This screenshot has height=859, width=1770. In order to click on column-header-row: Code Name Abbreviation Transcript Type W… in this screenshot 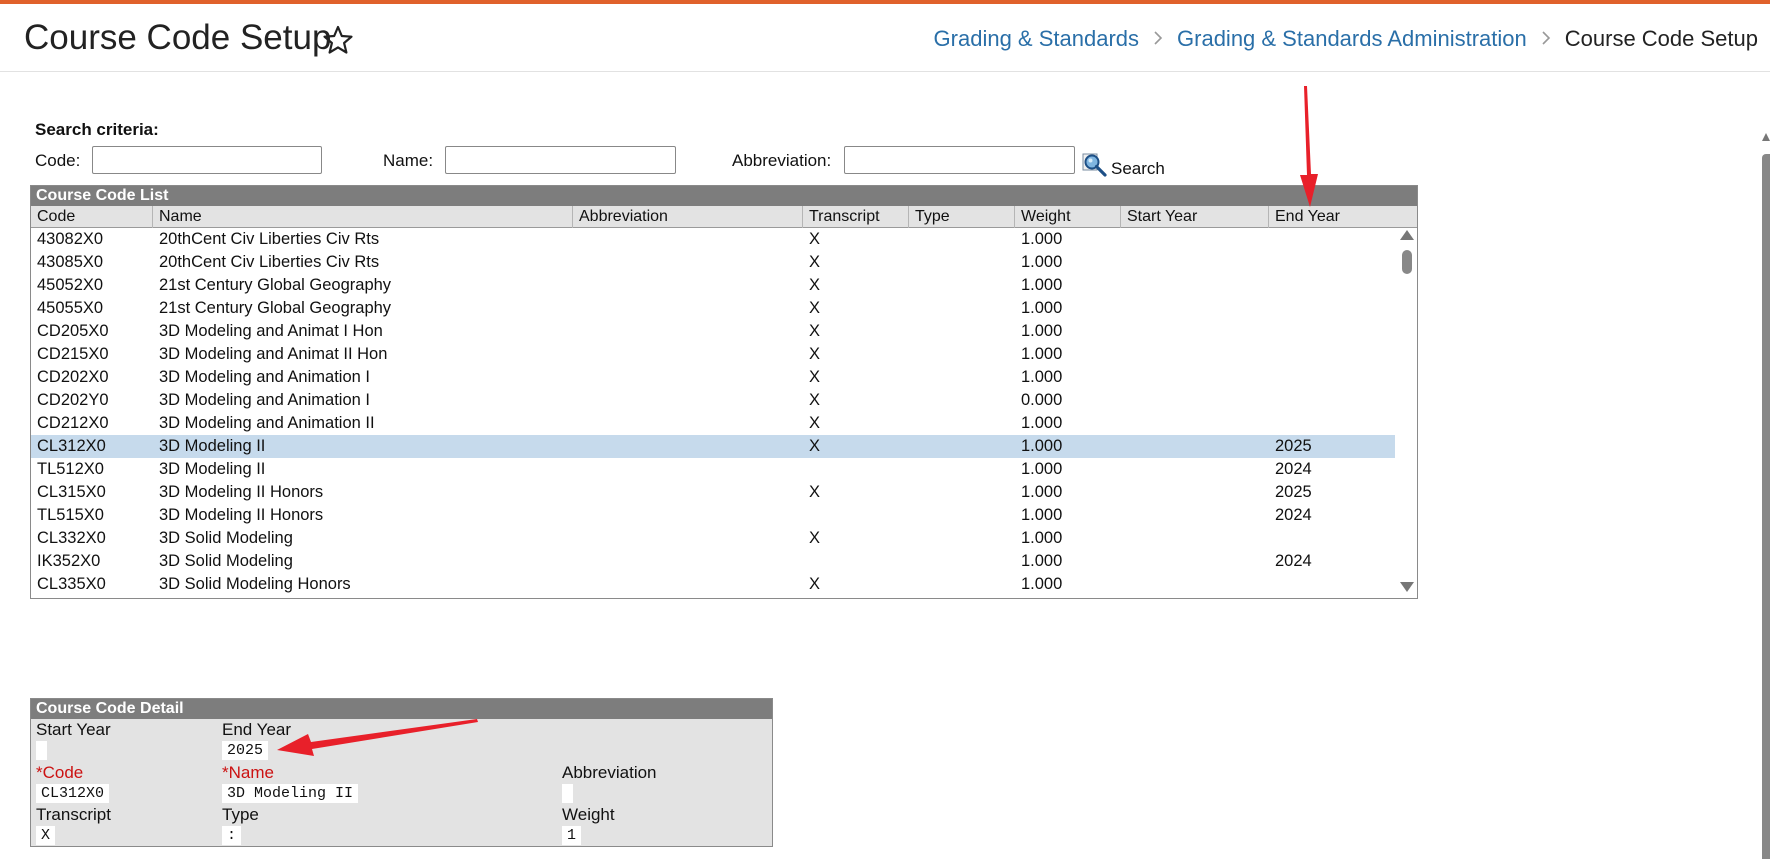, I will do `click(724, 217)`.